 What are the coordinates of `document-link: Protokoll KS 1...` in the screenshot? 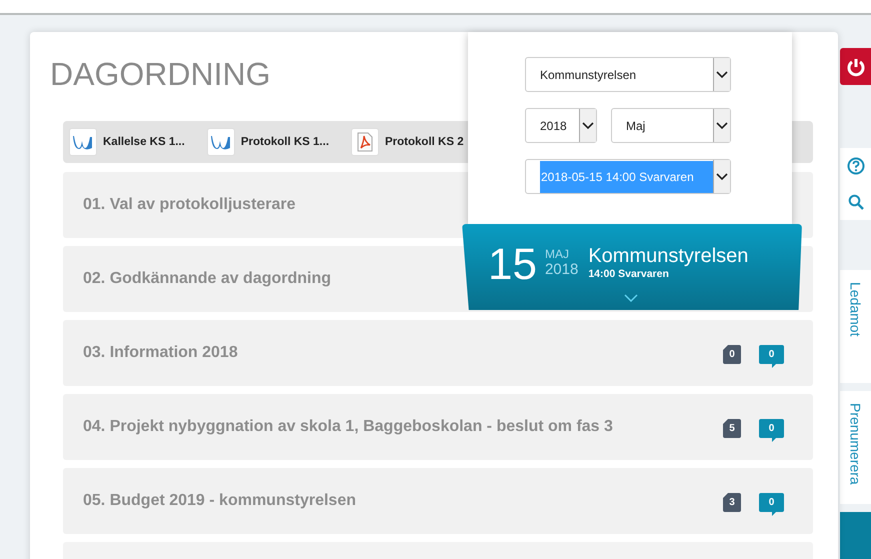 It's located at (268, 142).